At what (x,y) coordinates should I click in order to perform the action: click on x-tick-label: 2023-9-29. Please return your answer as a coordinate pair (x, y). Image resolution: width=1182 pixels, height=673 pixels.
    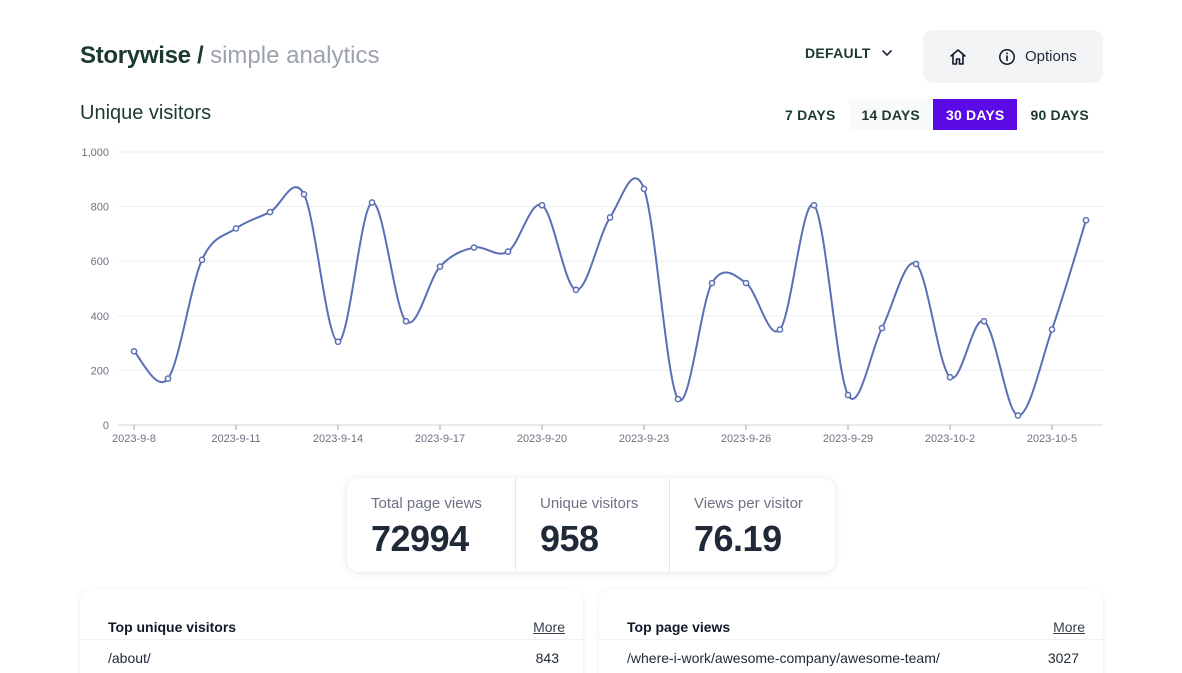
    Looking at the image, I should click on (848, 439).